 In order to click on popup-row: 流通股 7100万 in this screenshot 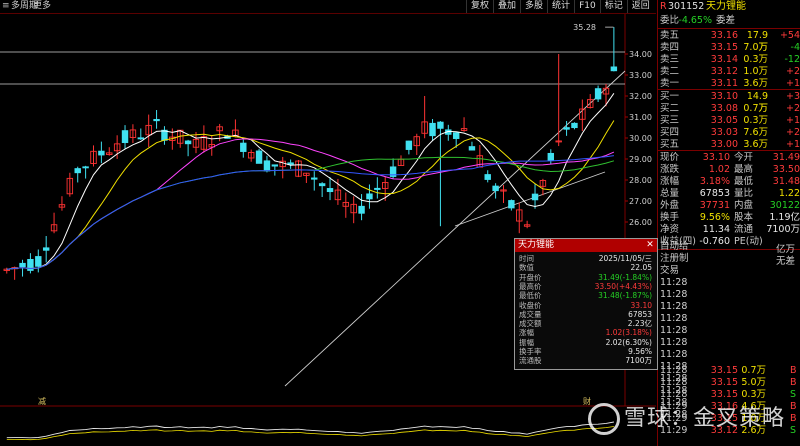, I will do `click(585, 360)`.